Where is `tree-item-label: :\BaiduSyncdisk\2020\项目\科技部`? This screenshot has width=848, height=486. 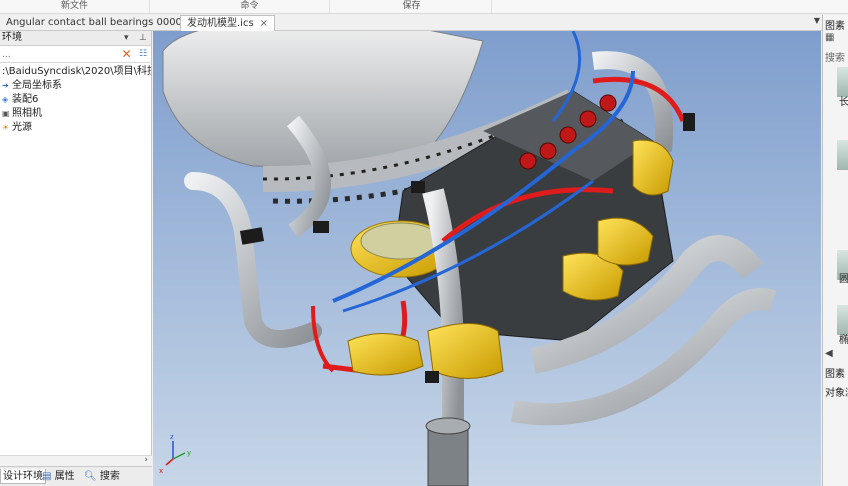
tree-item-label: :\BaiduSyncdisk\2020\项目\科技部 is located at coordinates (76, 71).